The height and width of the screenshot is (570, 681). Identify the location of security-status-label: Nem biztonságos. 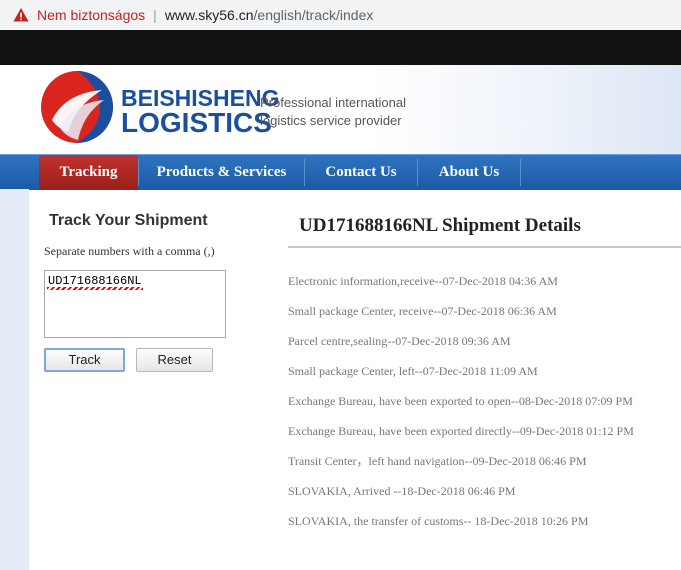
(91, 15).